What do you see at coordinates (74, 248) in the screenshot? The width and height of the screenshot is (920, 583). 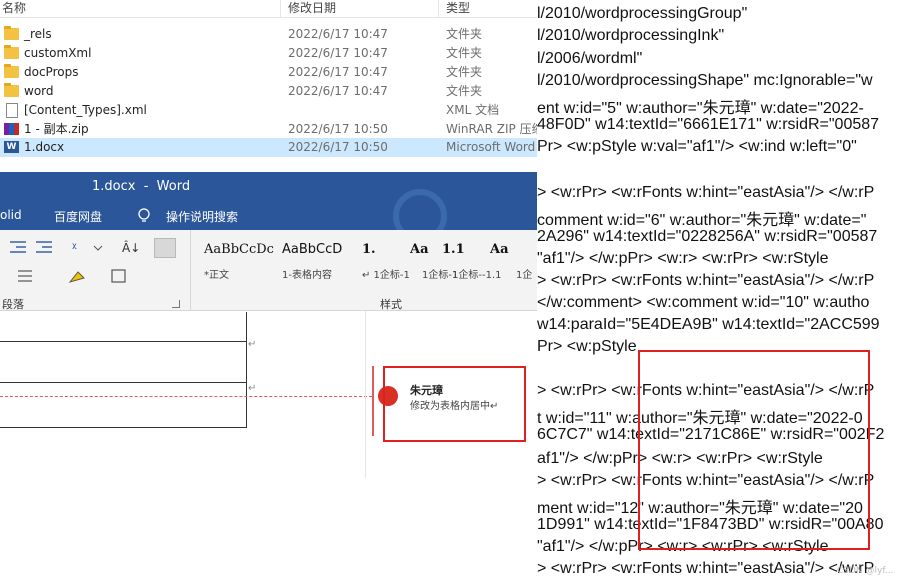 I see `svg-text: ᵡ` at bounding box center [74, 248].